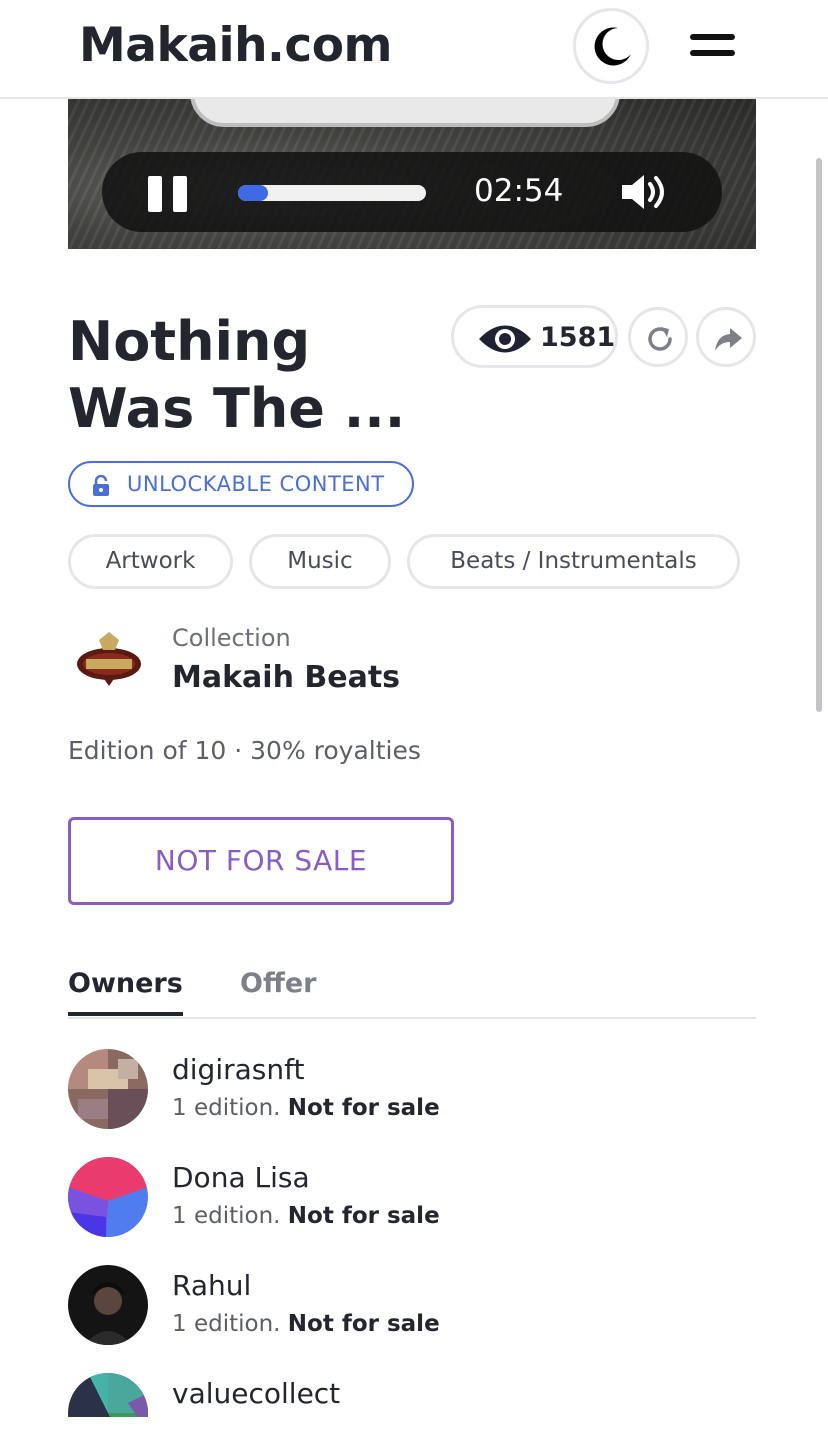 This screenshot has width=828, height=1434. I want to click on owner-name: Rahul, so click(212, 1285).